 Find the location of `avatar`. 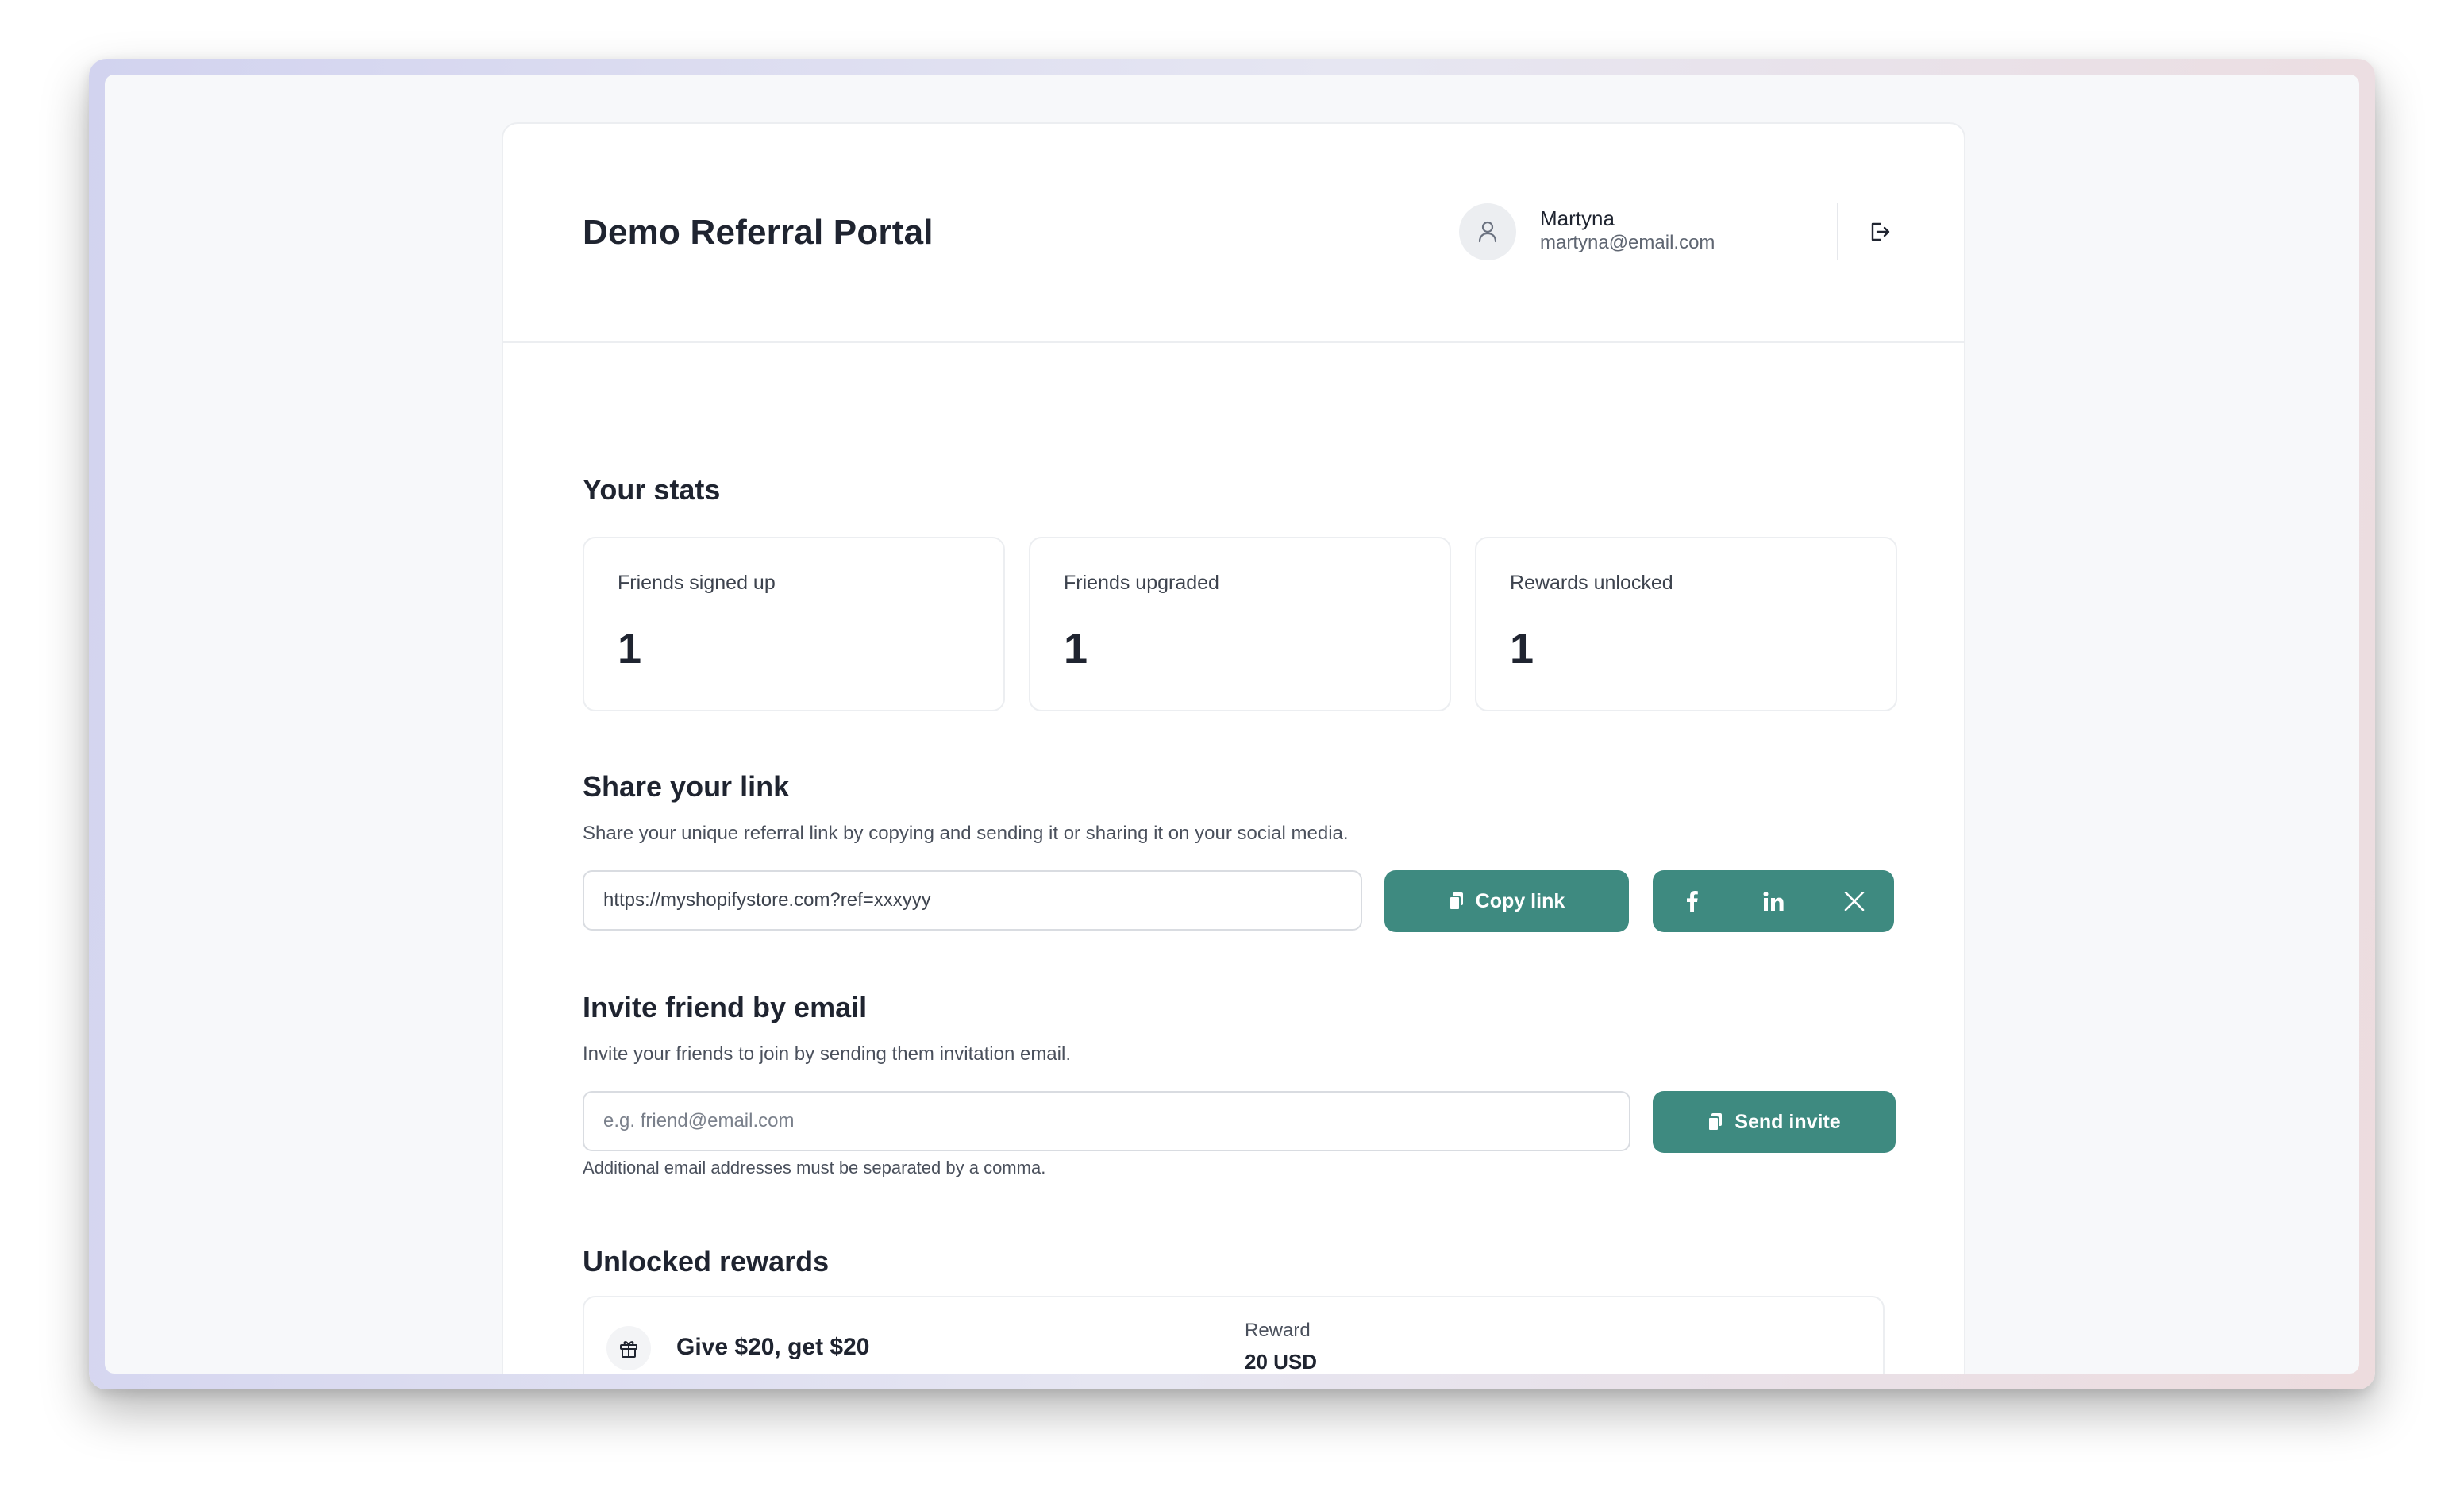

avatar is located at coordinates (1487, 232).